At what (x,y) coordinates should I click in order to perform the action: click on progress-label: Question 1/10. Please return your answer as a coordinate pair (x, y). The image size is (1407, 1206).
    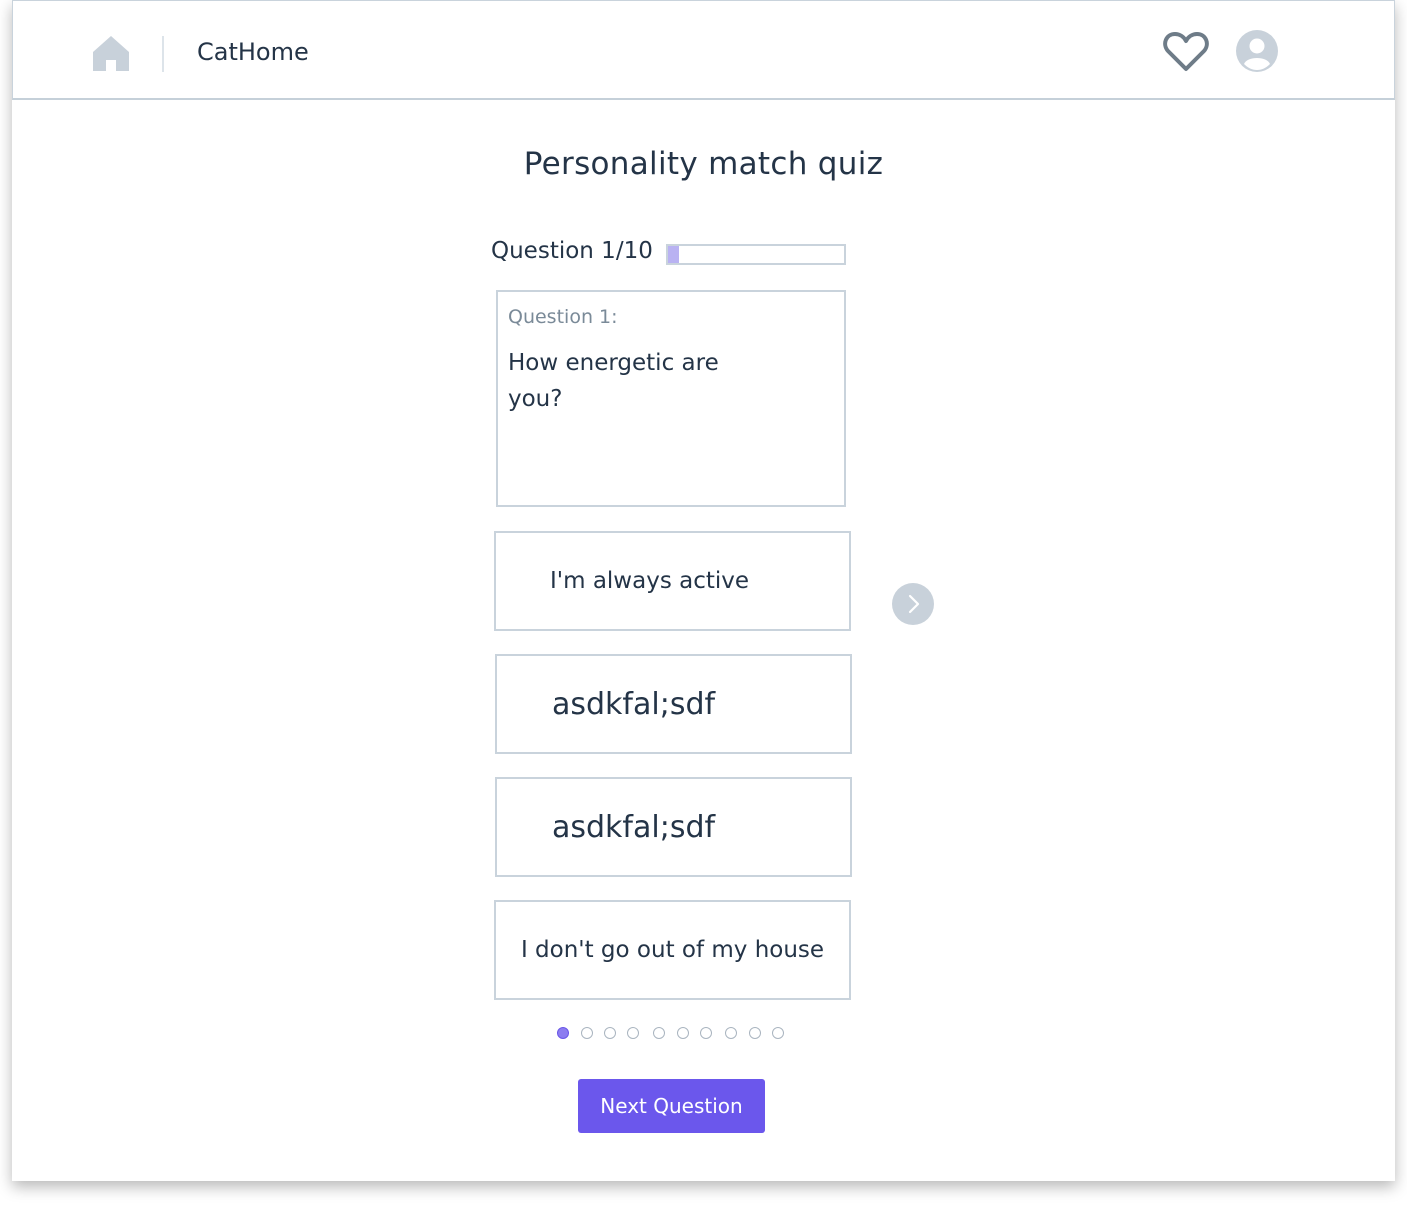
    Looking at the image, I should click on (572, 251).